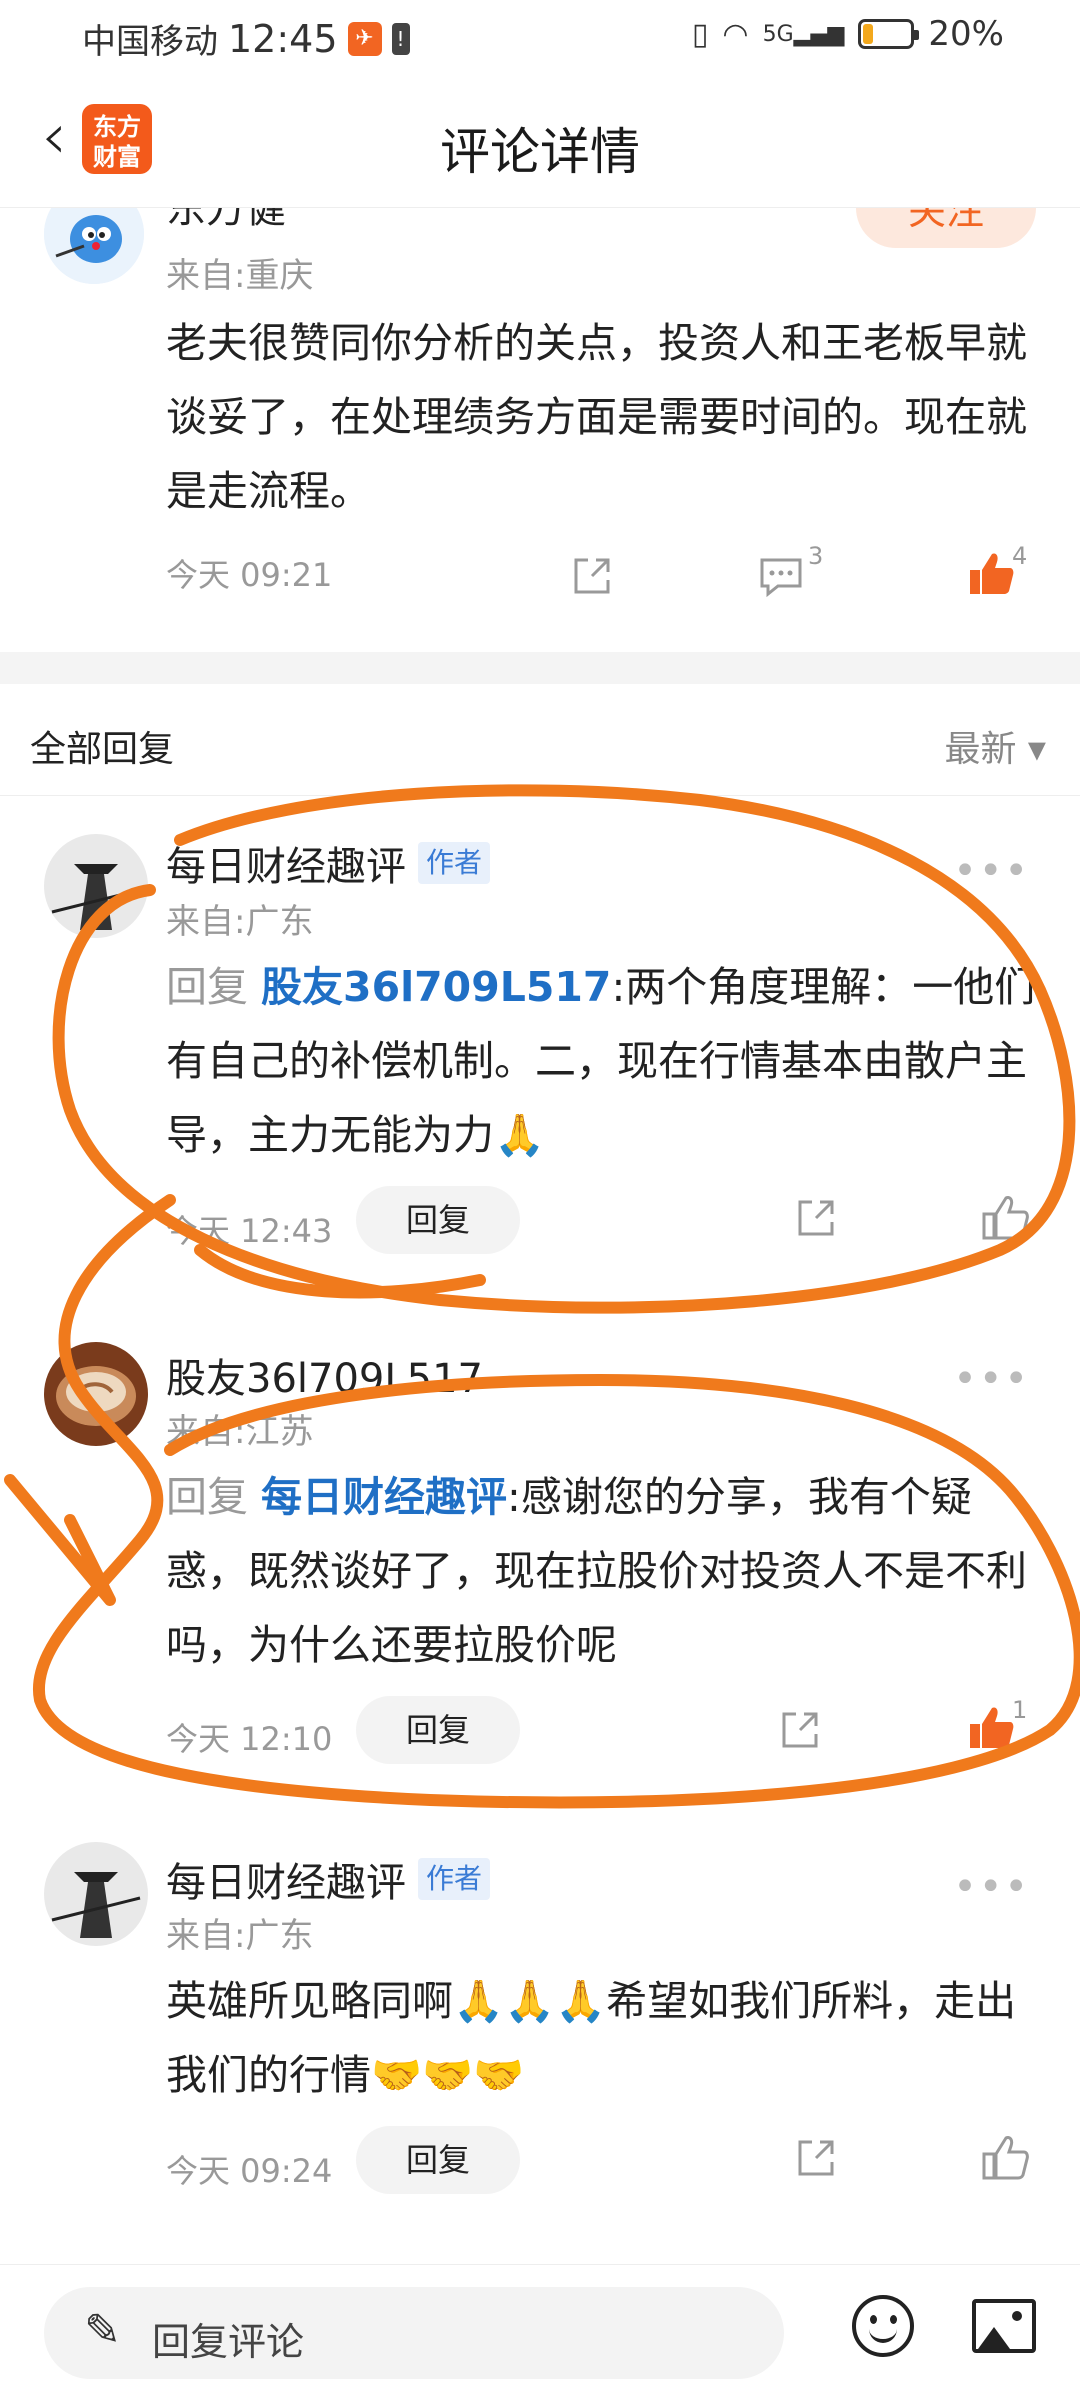 This screenshot has width=1080, height=2400. What do you see at coordinates (283, 38) in the screenshot?
I see `clock: 12:45` at bounding box center [283, 38].